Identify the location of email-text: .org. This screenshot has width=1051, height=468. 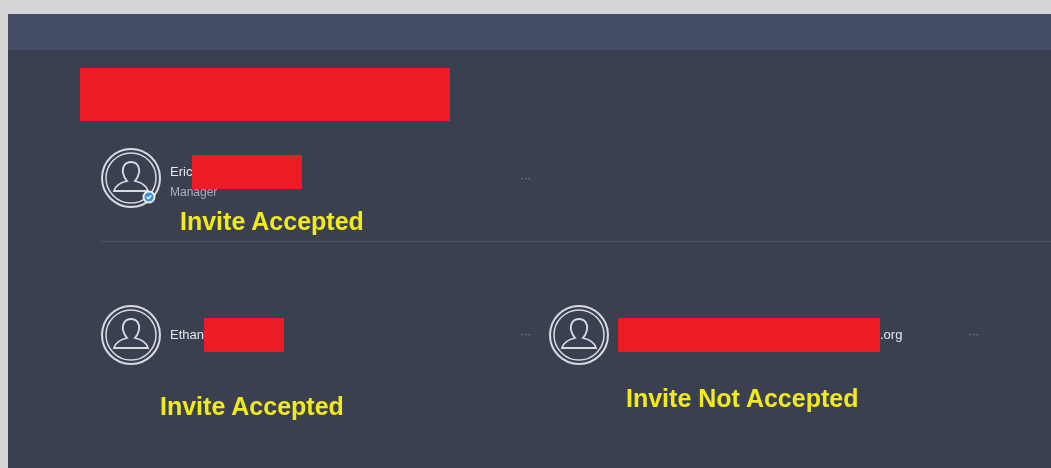
(891, 334).